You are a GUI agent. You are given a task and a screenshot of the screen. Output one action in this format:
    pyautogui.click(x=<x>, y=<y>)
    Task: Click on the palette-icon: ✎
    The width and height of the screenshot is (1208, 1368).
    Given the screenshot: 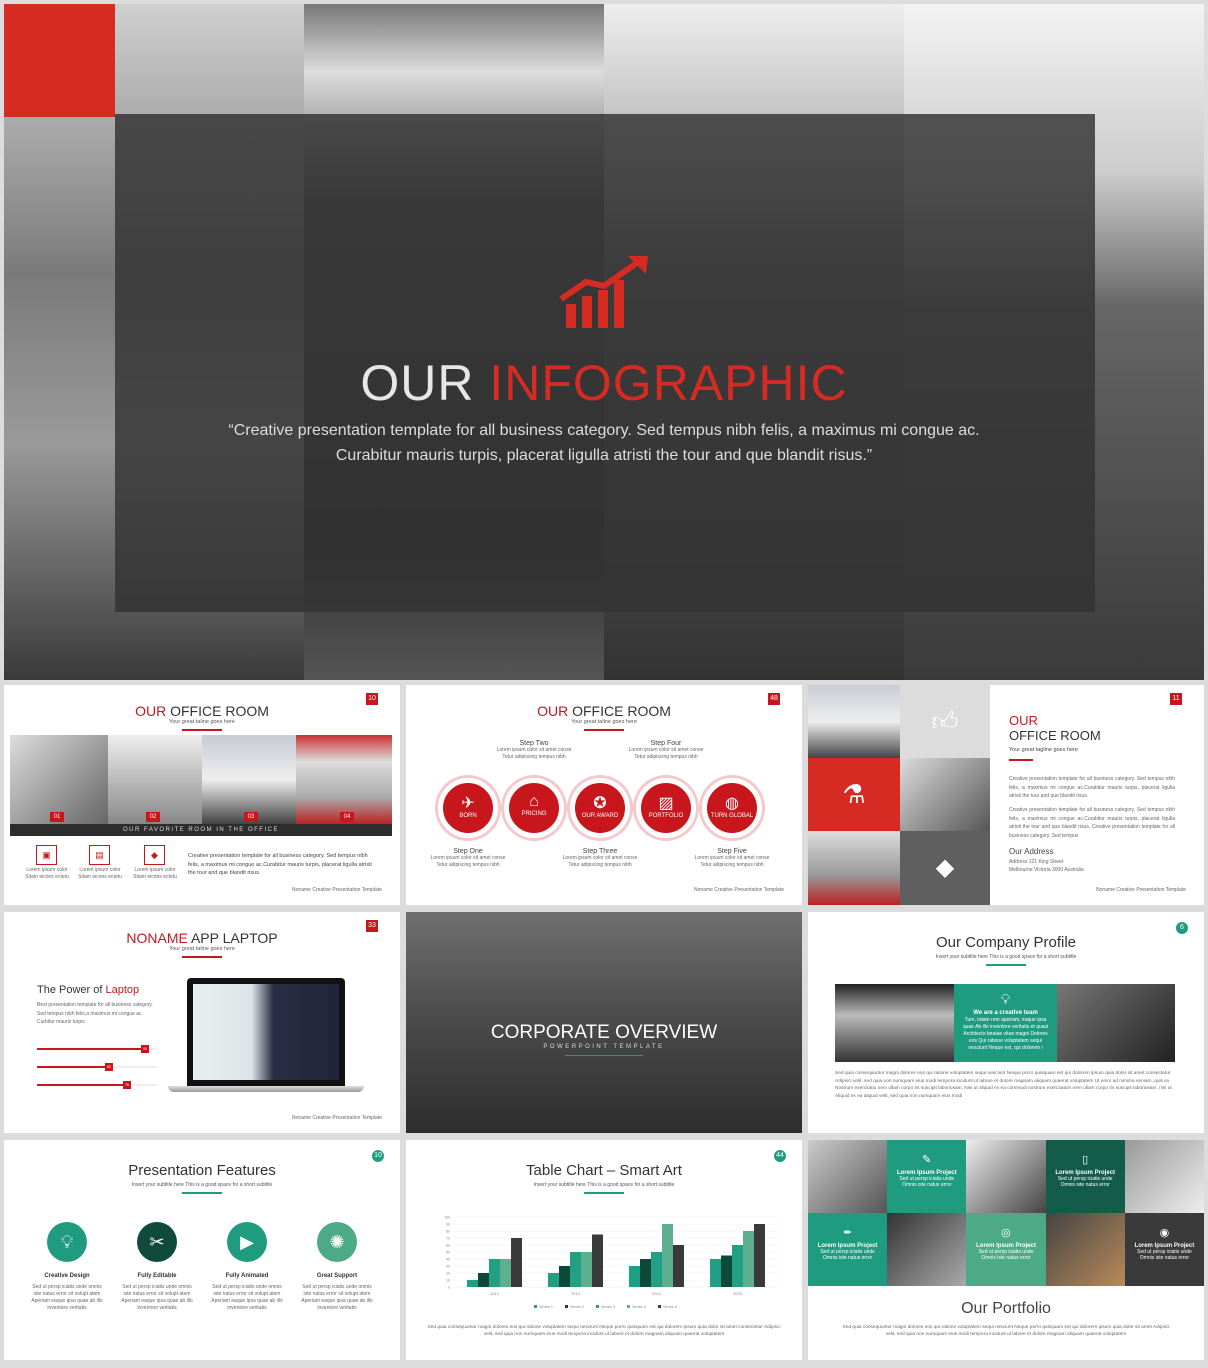 What is the action you would take?
    pyautogui.click(x=927, y=1160)
    